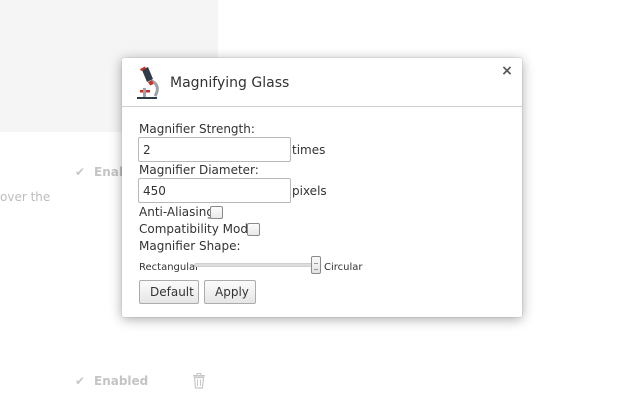 This screenshot has width=640, height=400. What do you see at coordinates (309, 150) in the screenshot?
I see `strength-unit: times` at bounding box center [309, 150].